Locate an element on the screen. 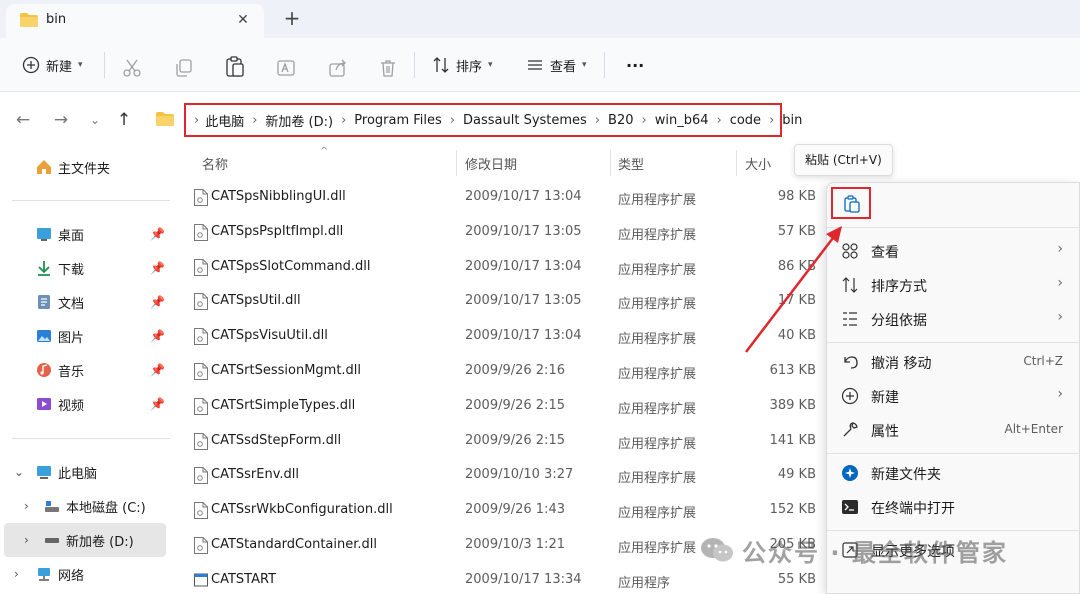 The width and height of the screenshot is (1080, 594). download-icon is located at coordinates (44, 268).